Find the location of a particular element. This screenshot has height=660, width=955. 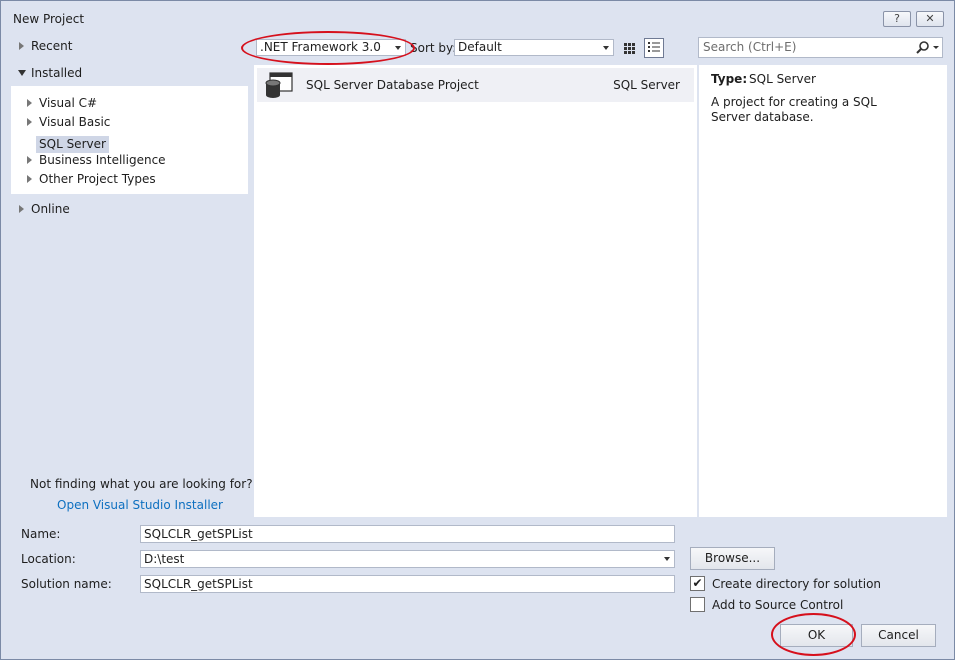

title-bar: New Project ? ✕ is located at coordinates (477, 18).